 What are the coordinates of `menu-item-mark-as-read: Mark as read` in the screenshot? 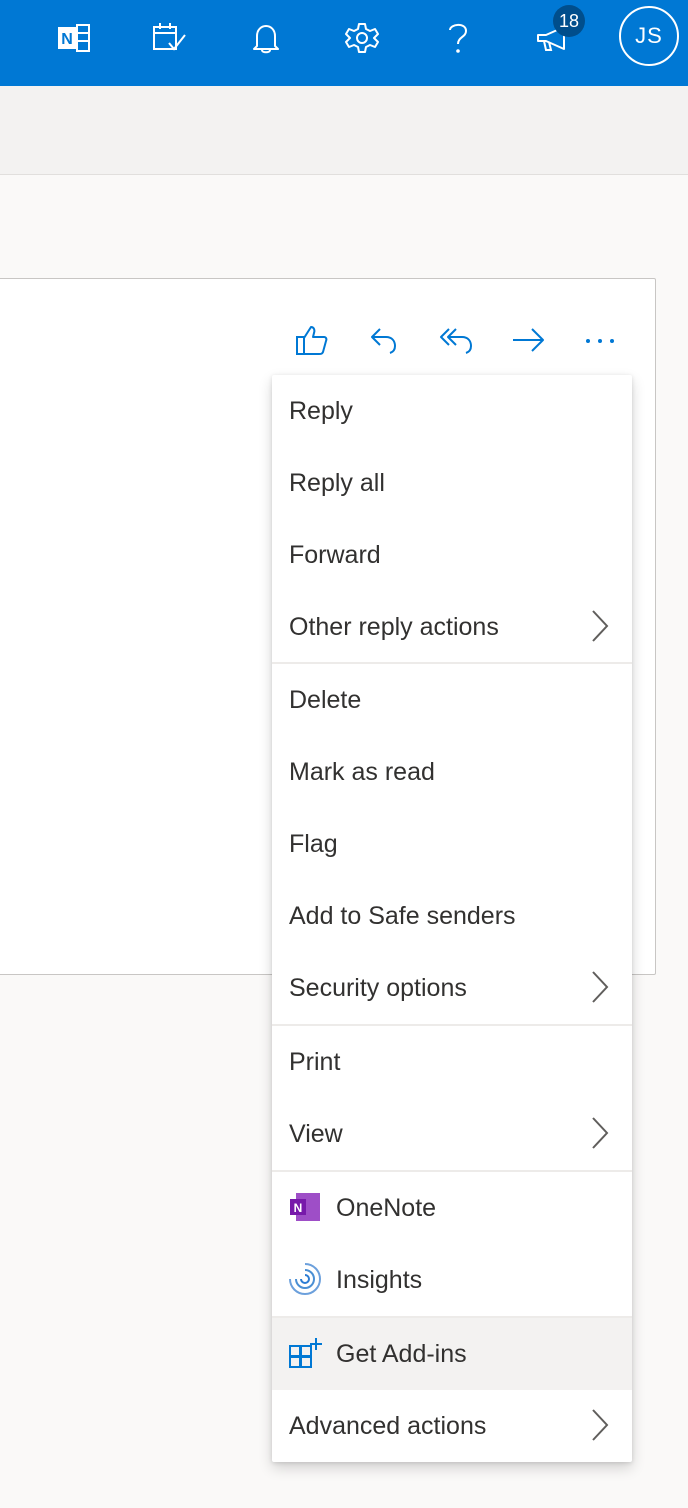 It's located at (452, 772).